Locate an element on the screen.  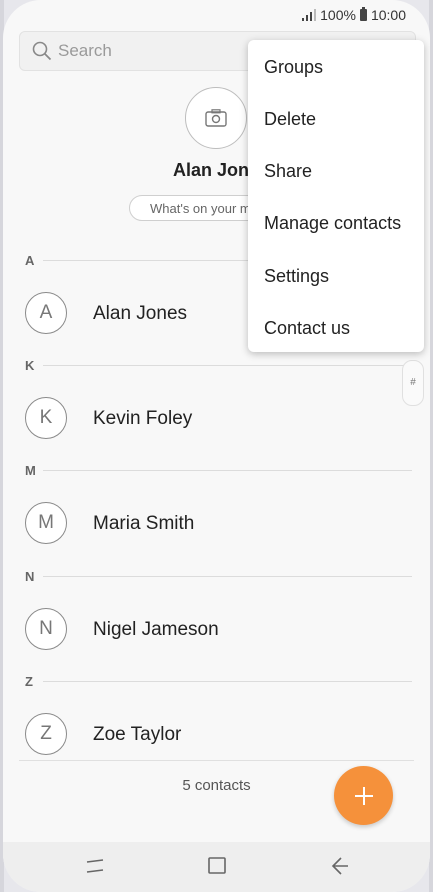
camera-icon is located at coordinates (216, 118).